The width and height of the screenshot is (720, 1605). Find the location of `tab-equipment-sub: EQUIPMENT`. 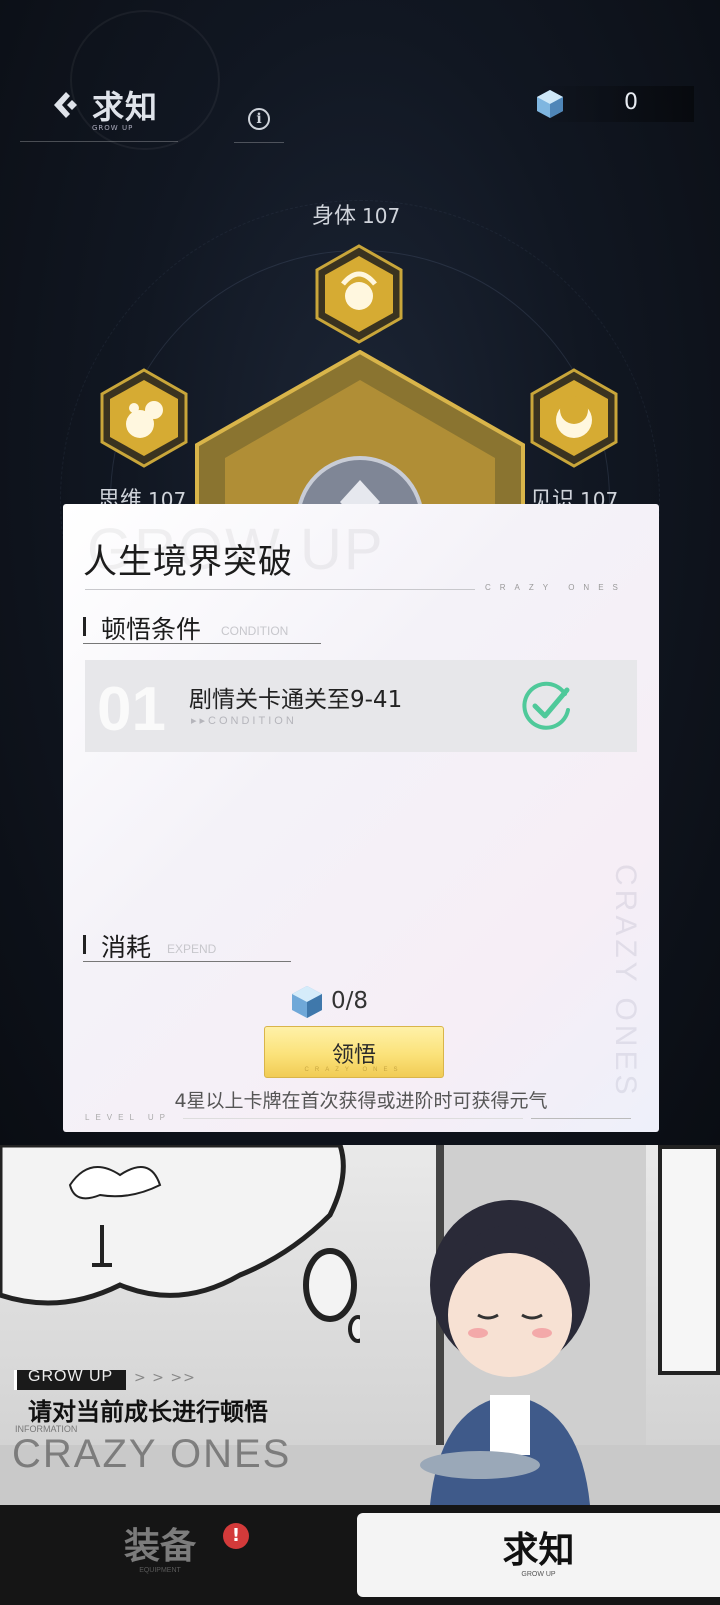

tab-equipment-sub: EQUIPMENT is located at coordinates (160, 1570).